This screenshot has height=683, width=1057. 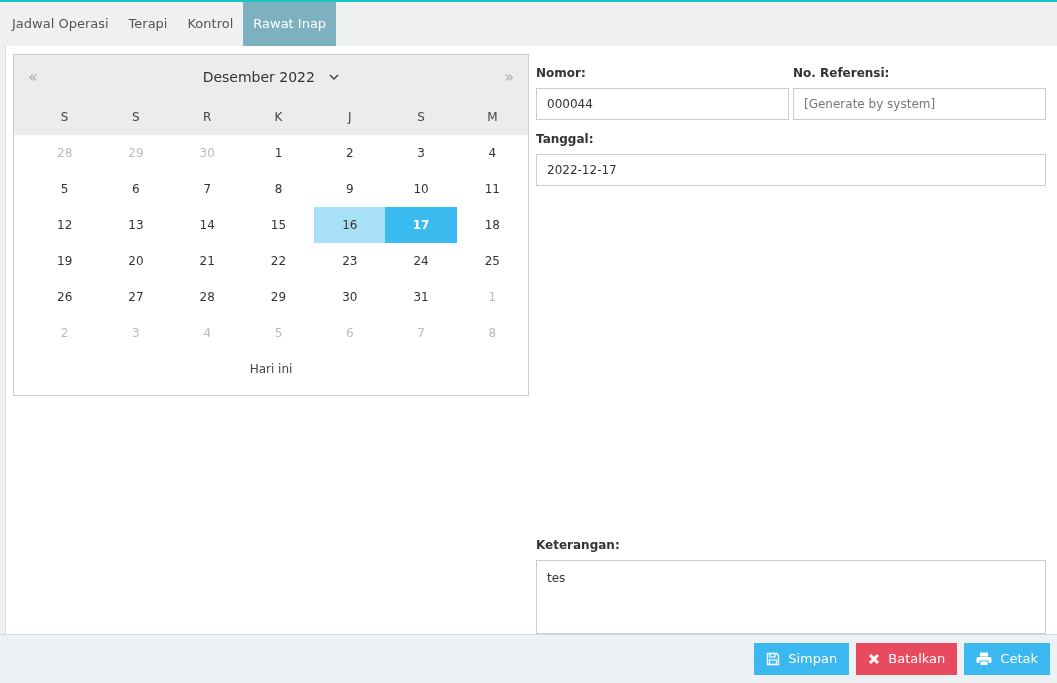 What do you see at coordinates (662, 104) in the screenshot?
I see `input-field: 000044` at bounding box center [662, 104].